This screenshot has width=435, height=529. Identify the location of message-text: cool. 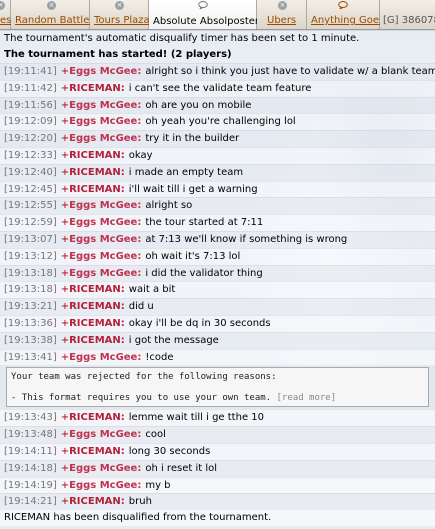
(155, 435).